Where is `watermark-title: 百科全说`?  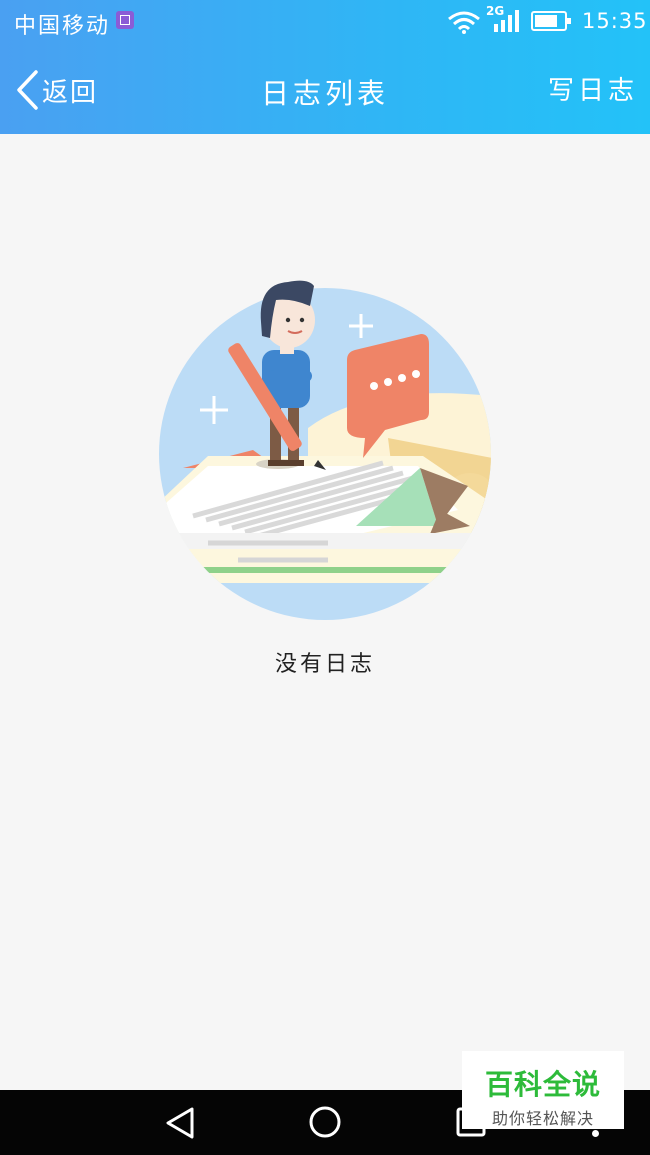
watermark-title: 百科全说 is located at coordinates (542, 1084).